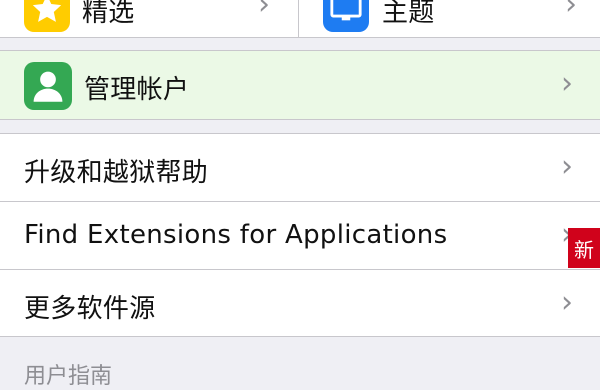 This screenshot has height=390, width=600. Describe the element at coordinates (47, 16) in the screenshot. I see `star-icon` at that location.